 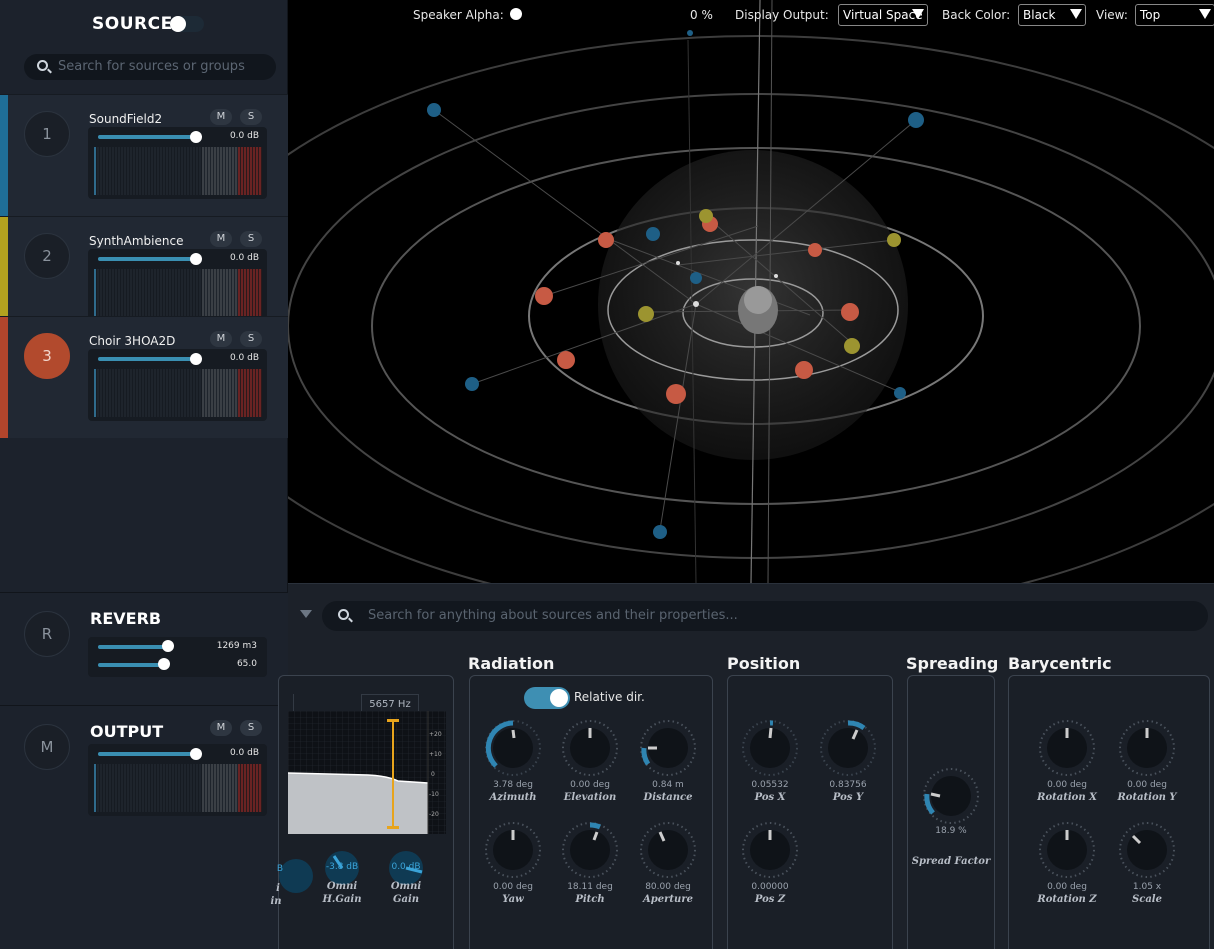 I want to click on source-track: 1 SoundField2 M S 0.0 dB, so click(x=144, y=155).